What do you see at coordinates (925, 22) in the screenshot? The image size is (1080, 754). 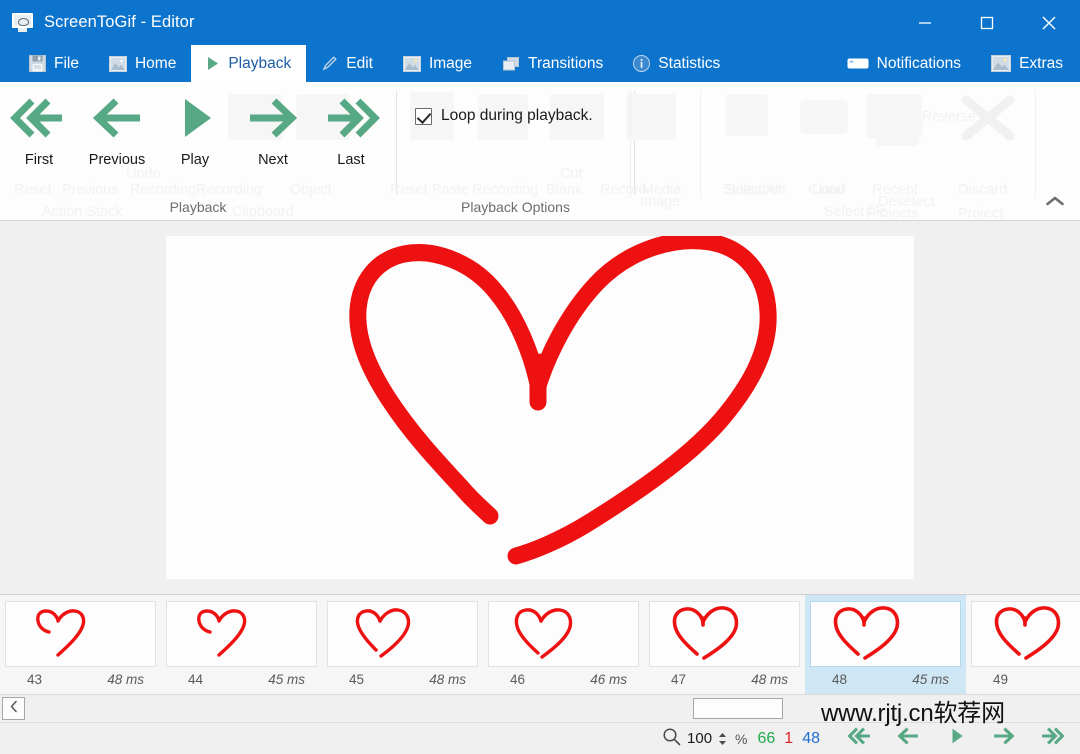 I see `minimize-button` at bounding box center [925, 22].